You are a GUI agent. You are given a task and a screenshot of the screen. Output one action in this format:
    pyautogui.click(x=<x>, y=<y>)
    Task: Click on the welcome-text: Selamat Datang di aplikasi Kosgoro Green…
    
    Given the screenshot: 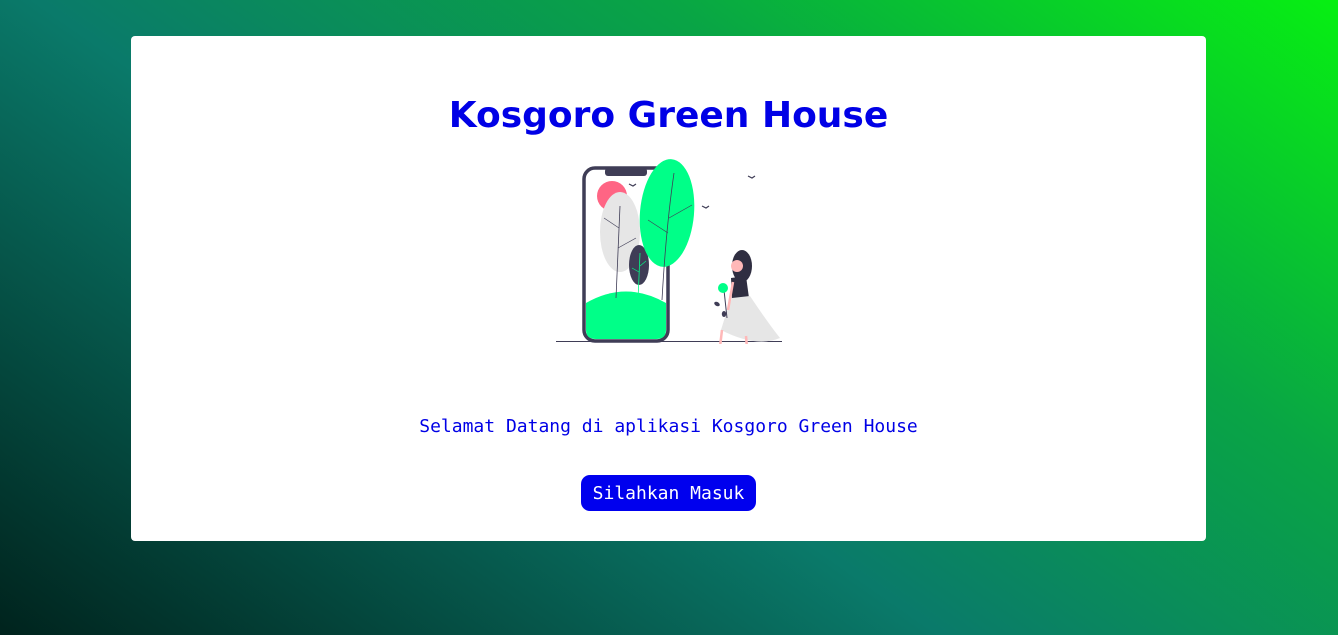 What is the action you would take?
    pyautogui.click(x=668, y=426)
    